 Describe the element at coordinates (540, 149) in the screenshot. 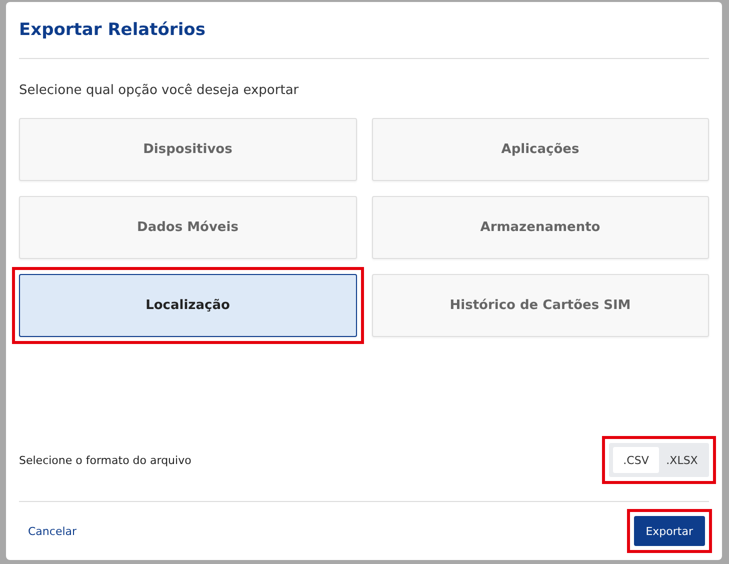

I see `report-option: Aplicações` at that location.